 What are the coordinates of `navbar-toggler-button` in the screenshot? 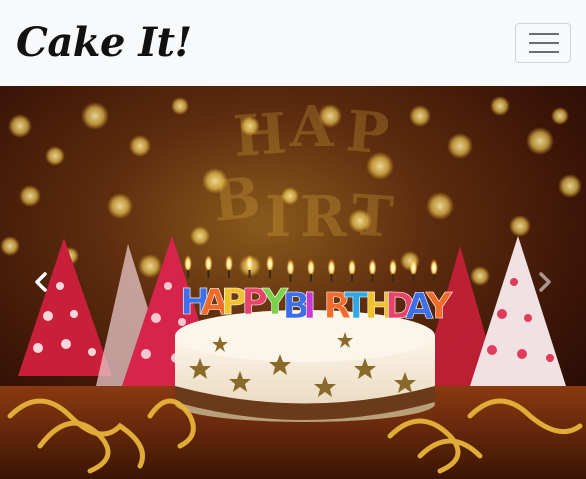 It's located at (543, 43).